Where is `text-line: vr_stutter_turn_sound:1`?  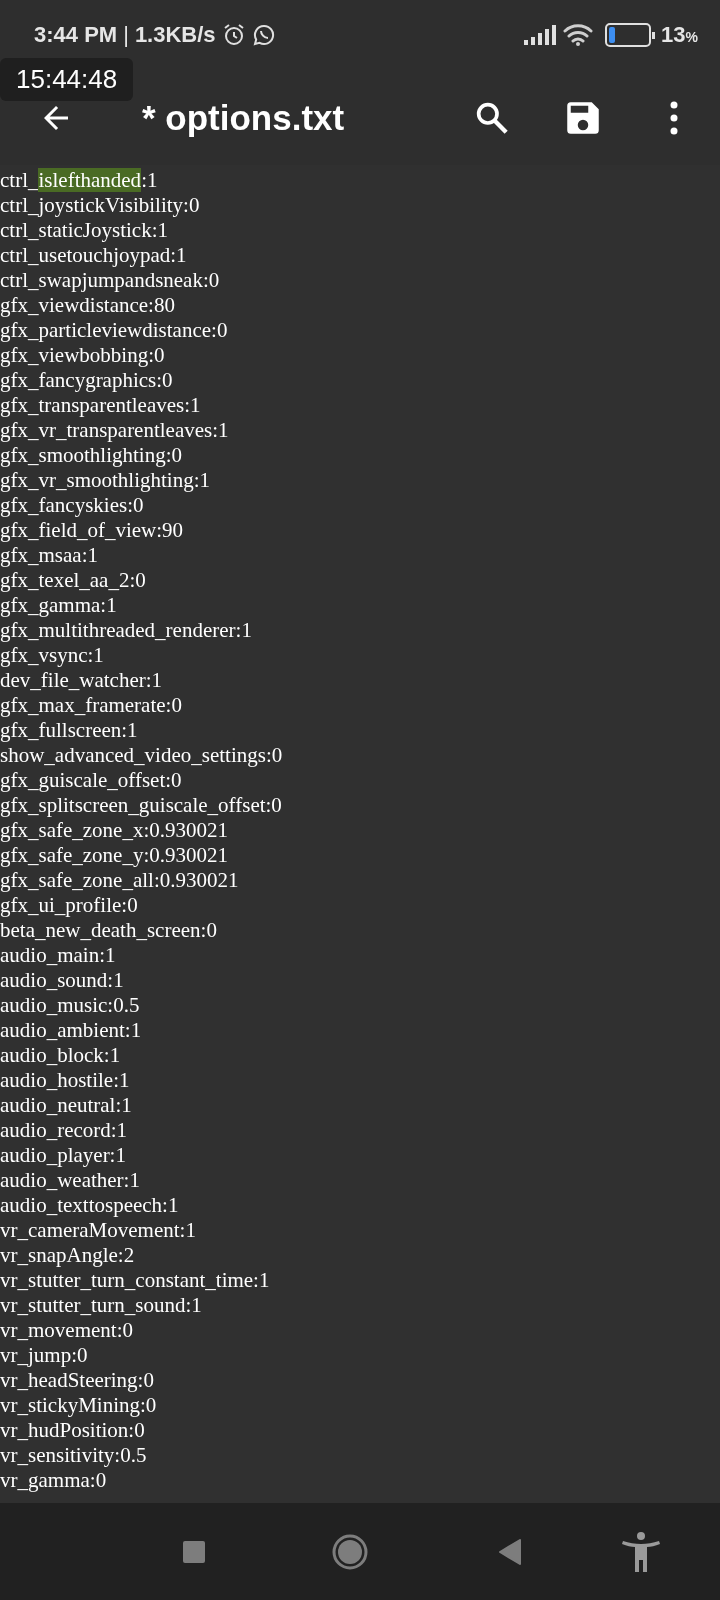 text-line: vr_stutter_turn_sound:1 is located at coordinates (101, 1305).